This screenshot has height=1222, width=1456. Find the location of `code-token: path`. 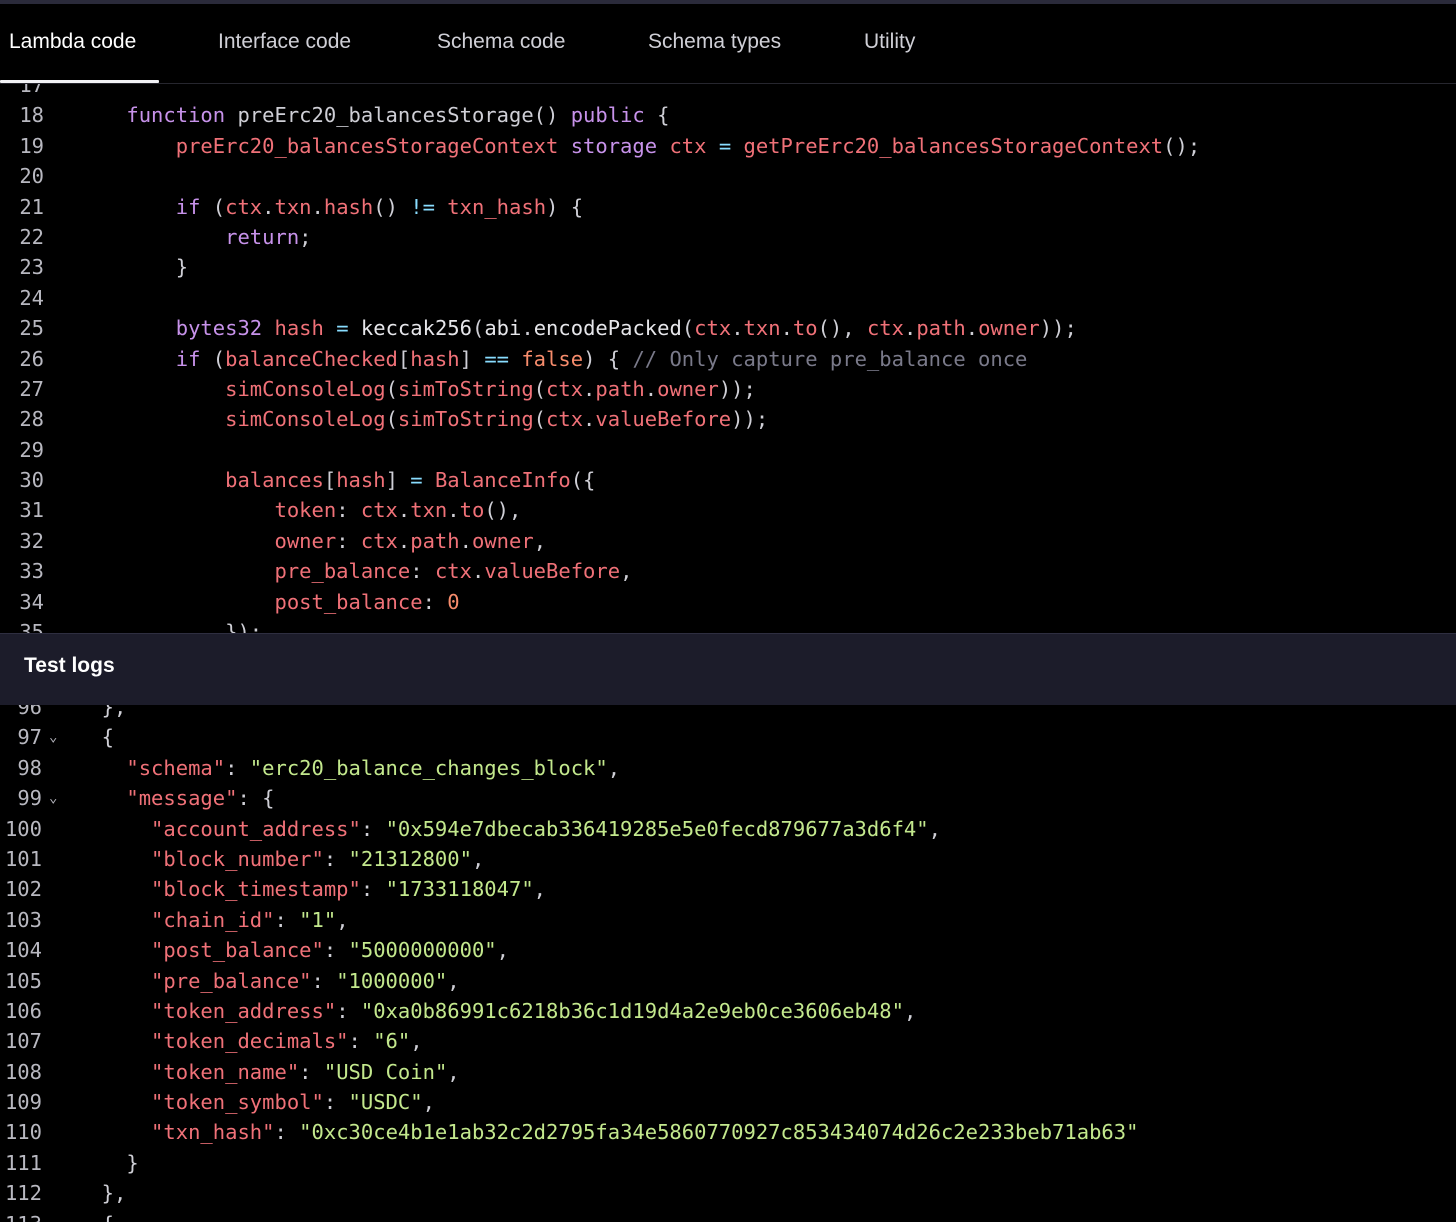

code-token: path is located at coordinates (620, 388).